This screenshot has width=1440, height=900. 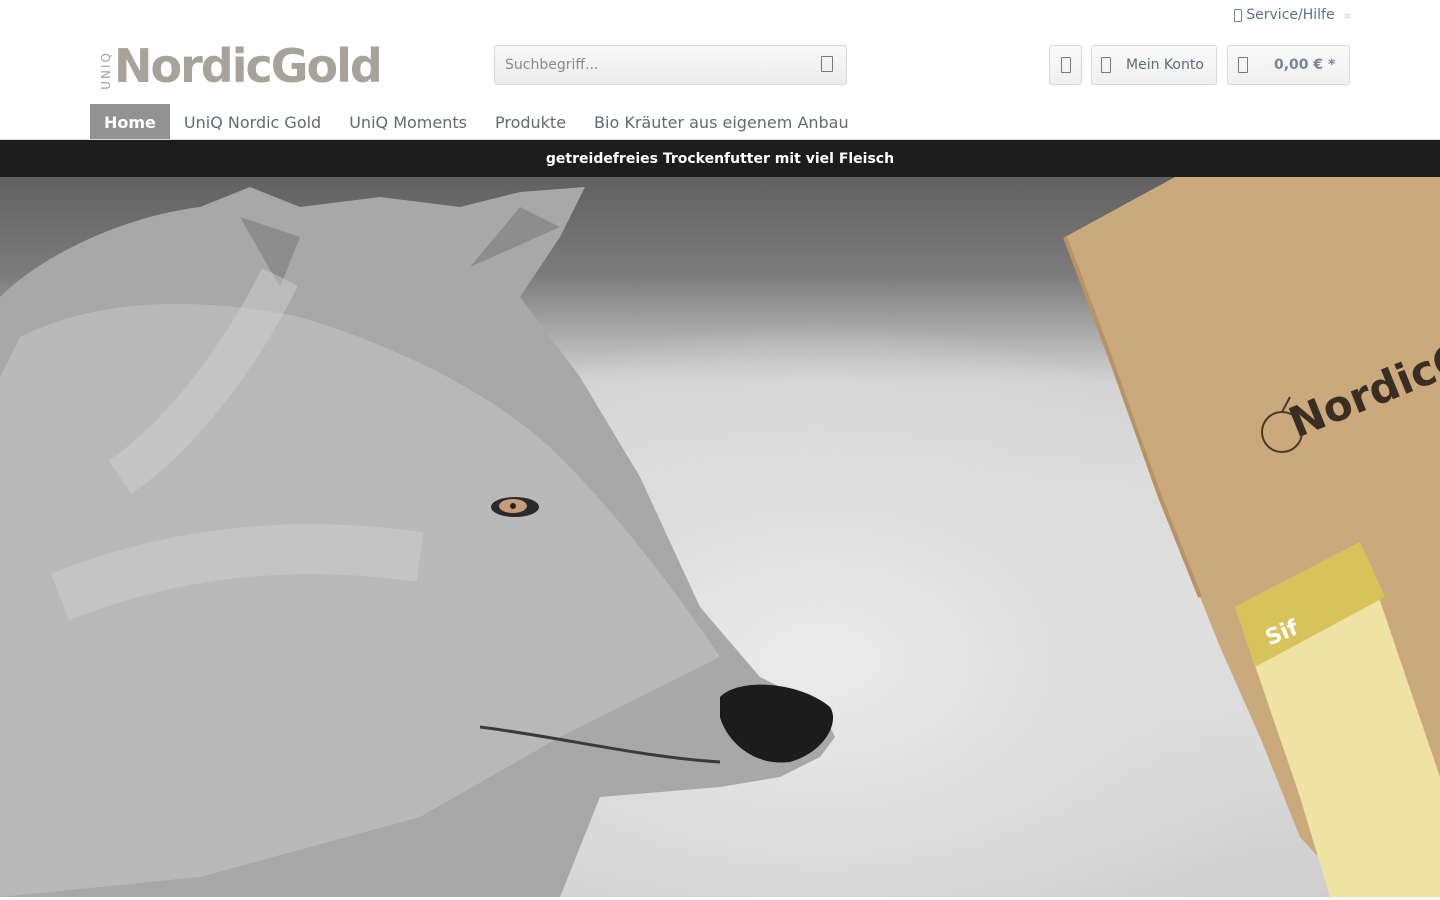 What do you see at coordinates (408, 122) in the screenshot?
I see `nav-item-uniq-moments: UniQ Moments` at bounding box center [408, 122].